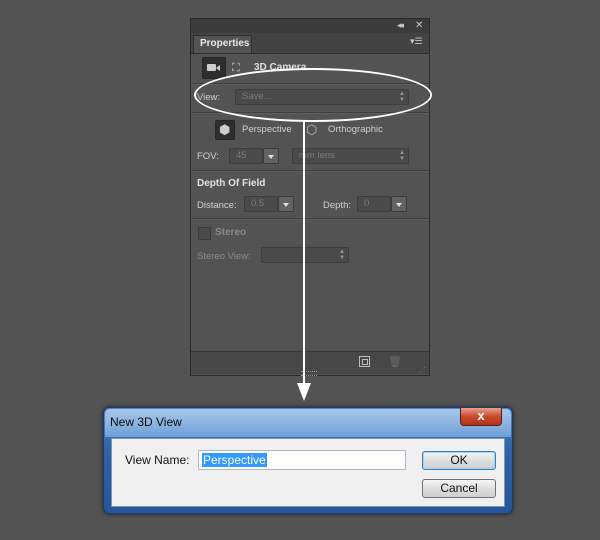  I want to click on stereo-view-dropdown: ▲ ▼, so click(305, 255).